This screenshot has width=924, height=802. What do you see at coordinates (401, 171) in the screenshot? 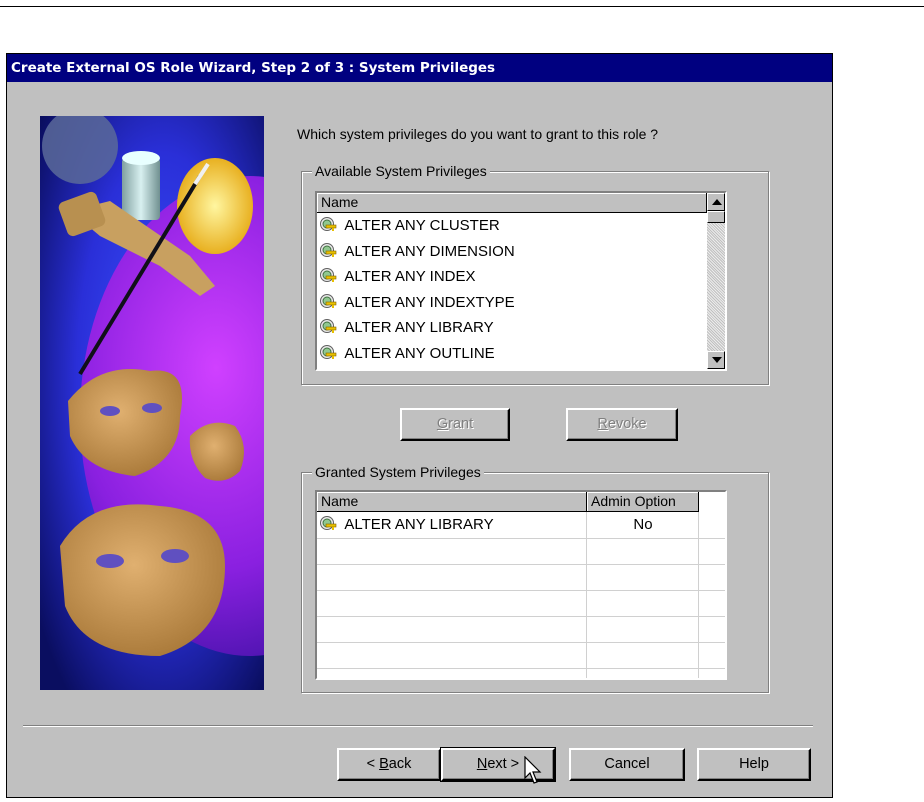
I see `available-privileges-legend: Available System Privileges` at bounding box center [401, 171].